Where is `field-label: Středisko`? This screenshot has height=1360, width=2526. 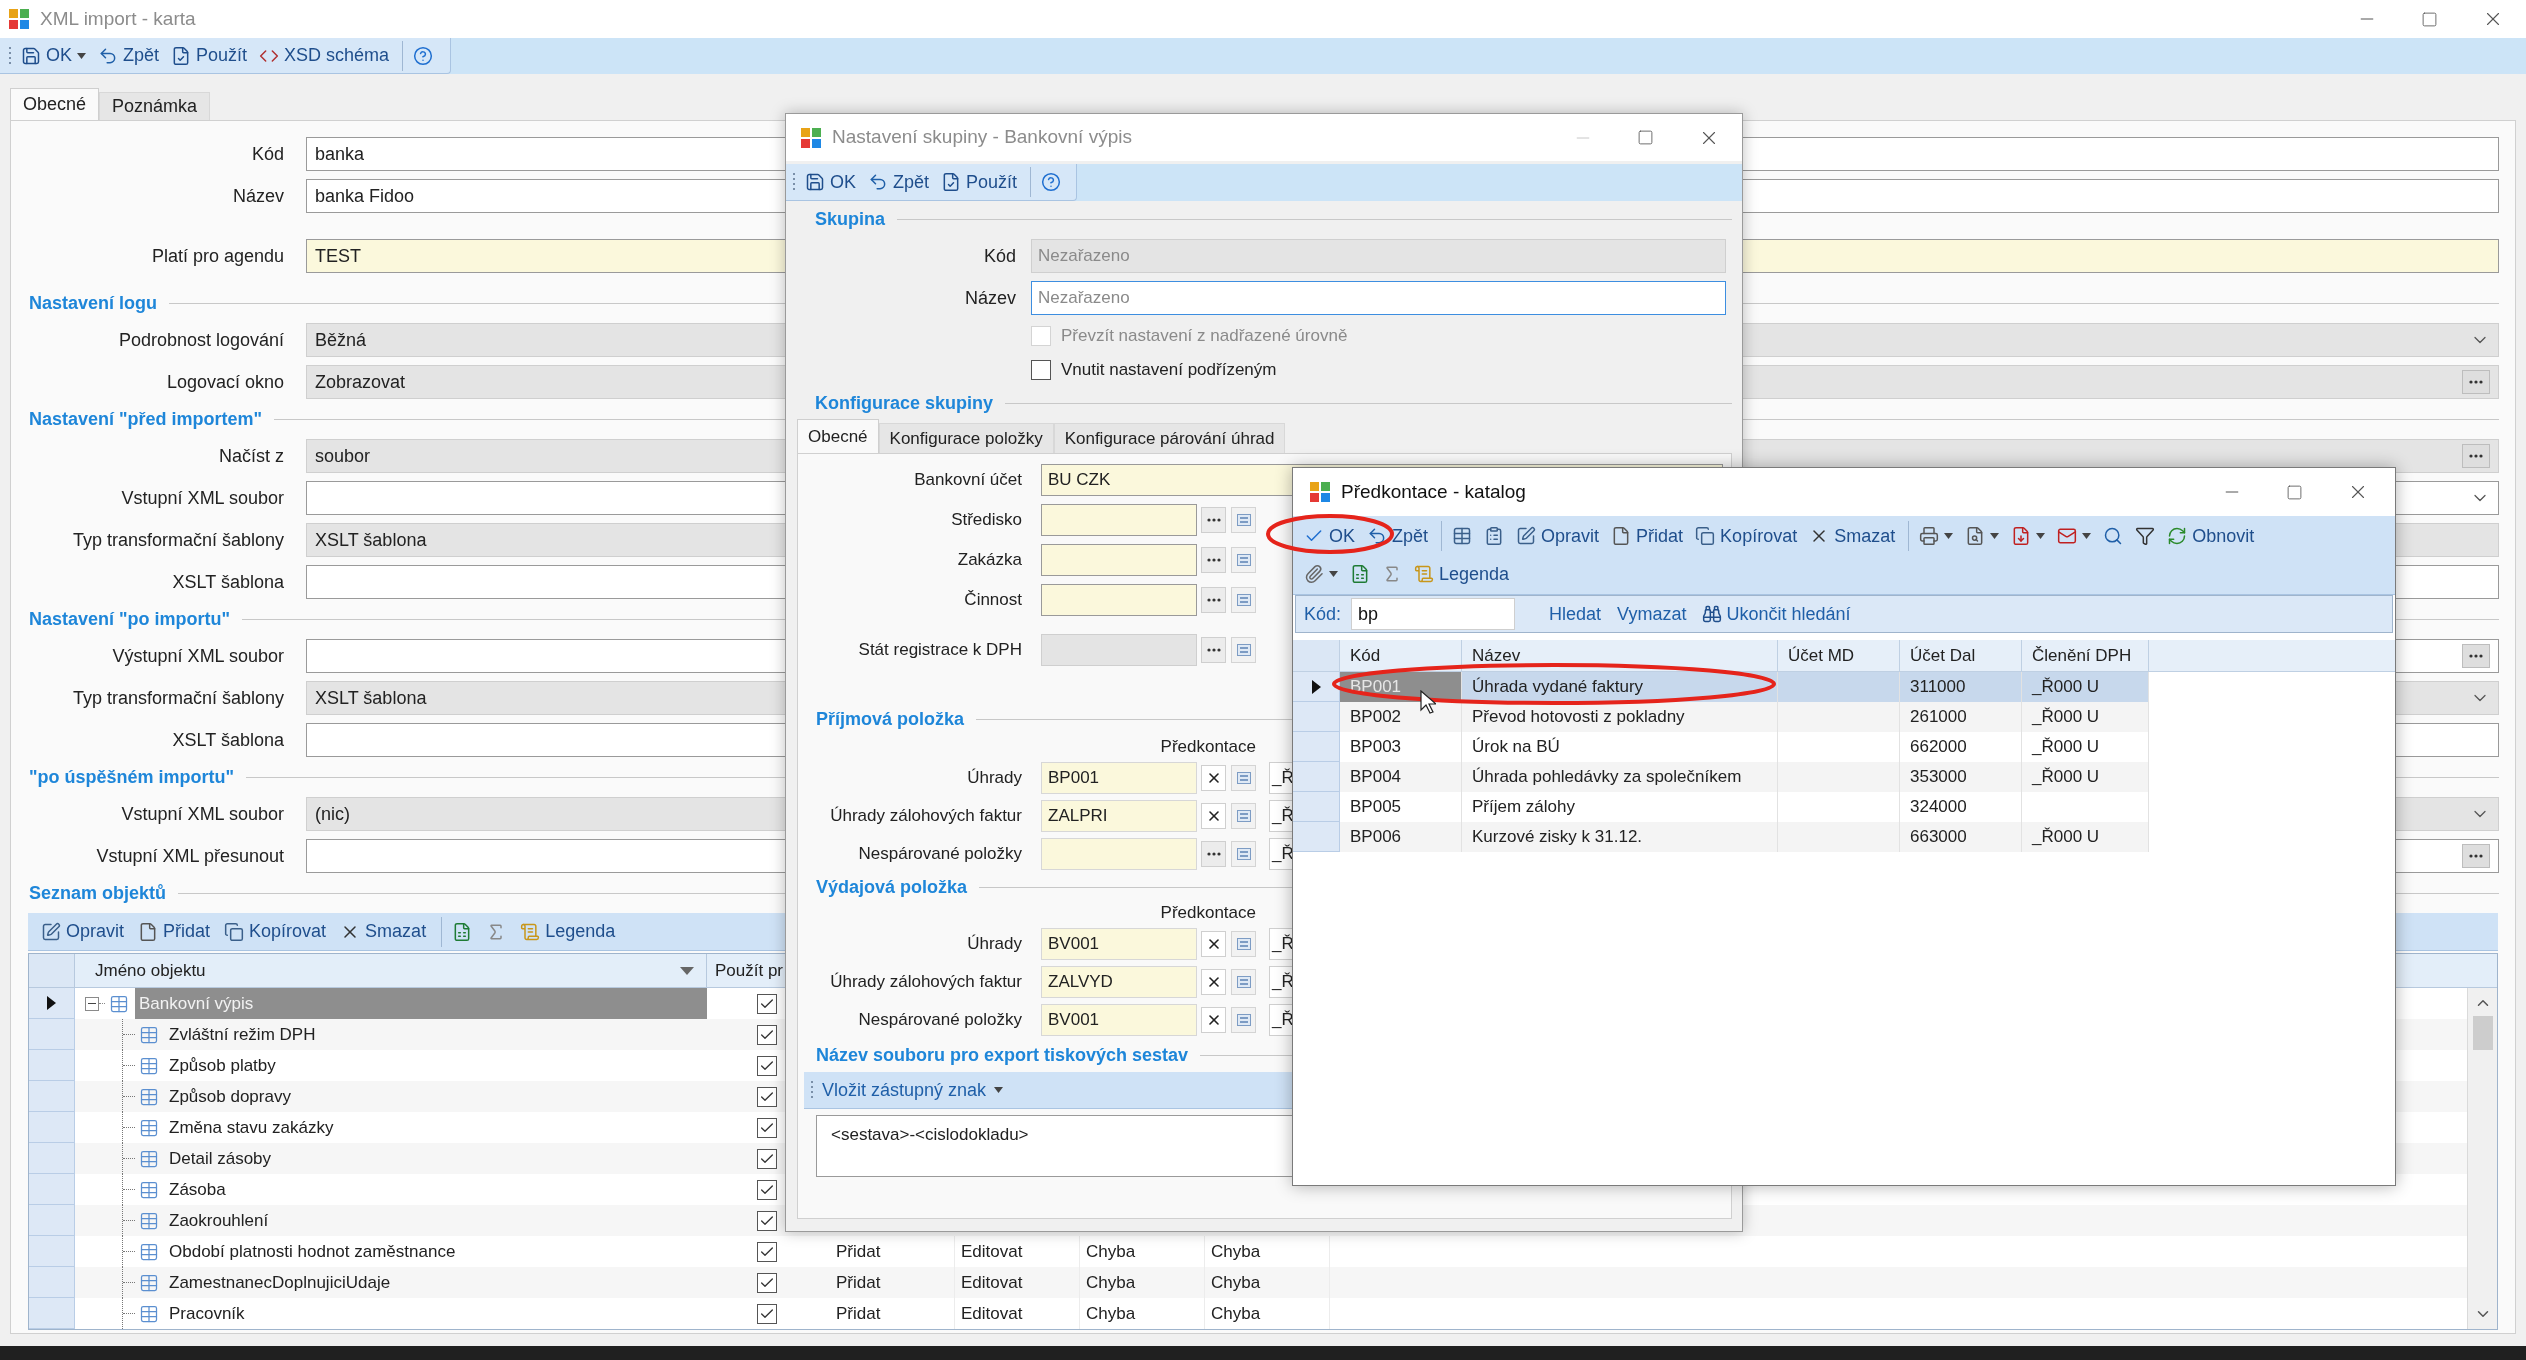
field-label: Středisko is located at coordinates (986, 520).